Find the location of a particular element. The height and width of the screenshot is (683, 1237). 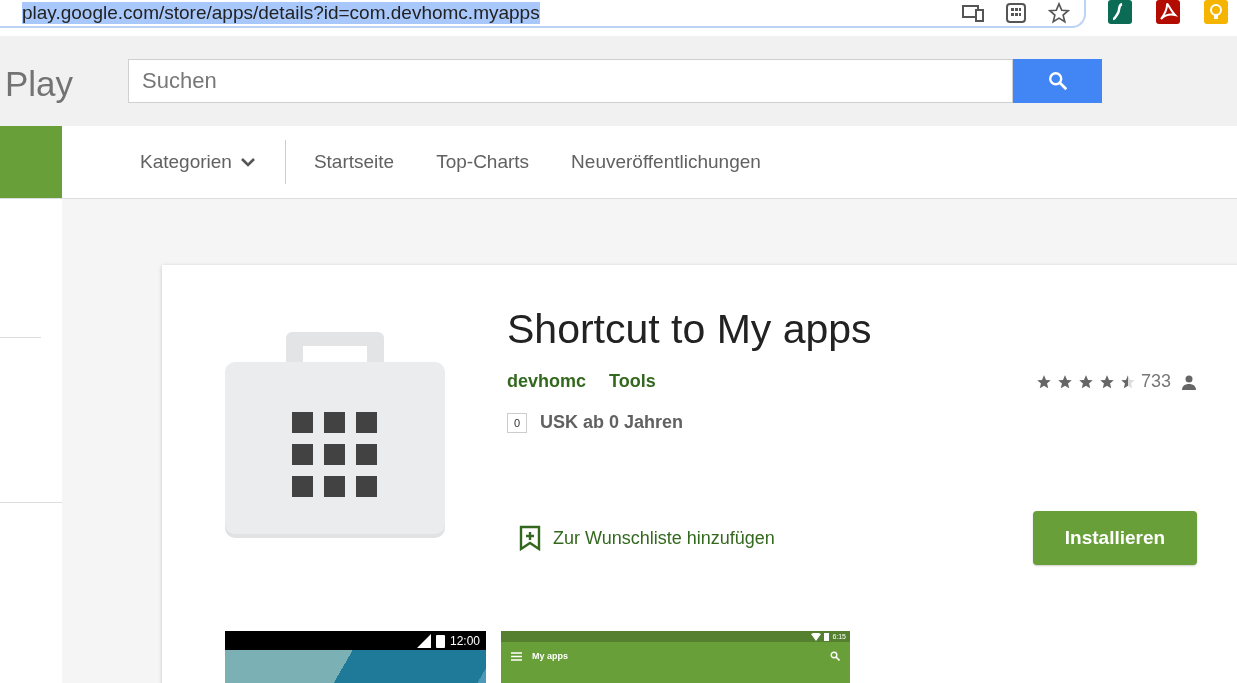

age-rating: USK ab 0 Jahren is located at coordinates (612, 422).